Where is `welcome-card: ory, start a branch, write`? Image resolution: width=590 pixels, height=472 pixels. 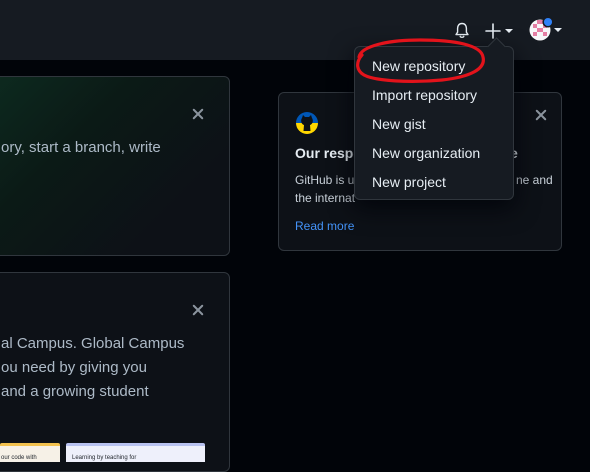
welcome-card: ory, start a branch, write is located at coordinates (115, 166).